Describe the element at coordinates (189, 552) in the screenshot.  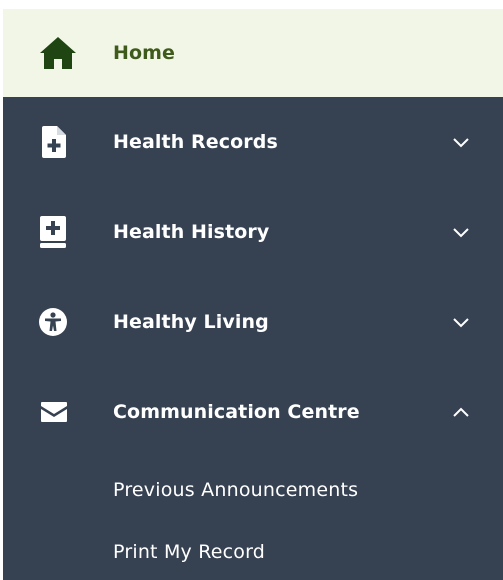
I see `submenu-item-print-my-record: Print My Record` at that location.